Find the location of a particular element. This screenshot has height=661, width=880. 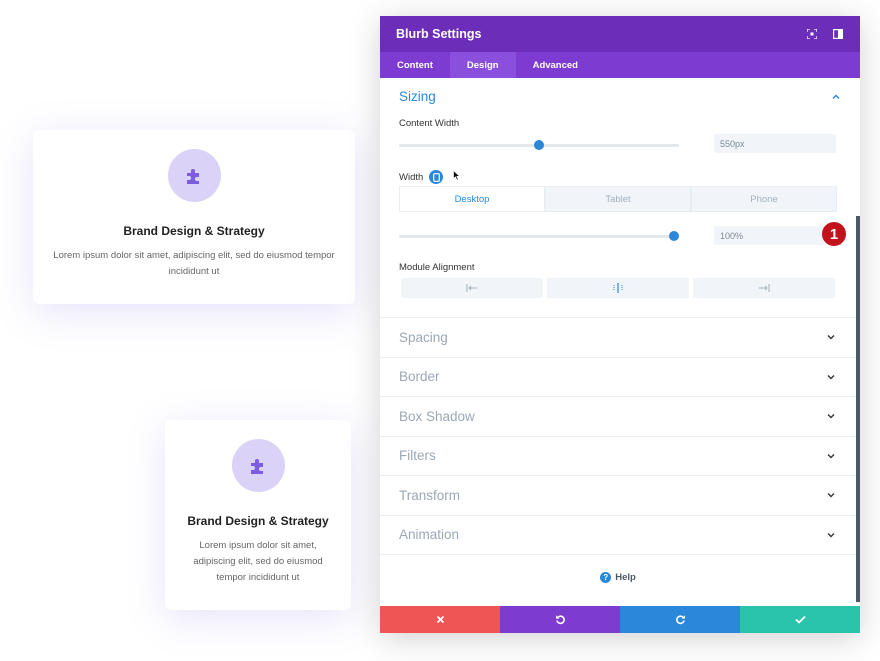

save-button is located at coordinates (800, 619).